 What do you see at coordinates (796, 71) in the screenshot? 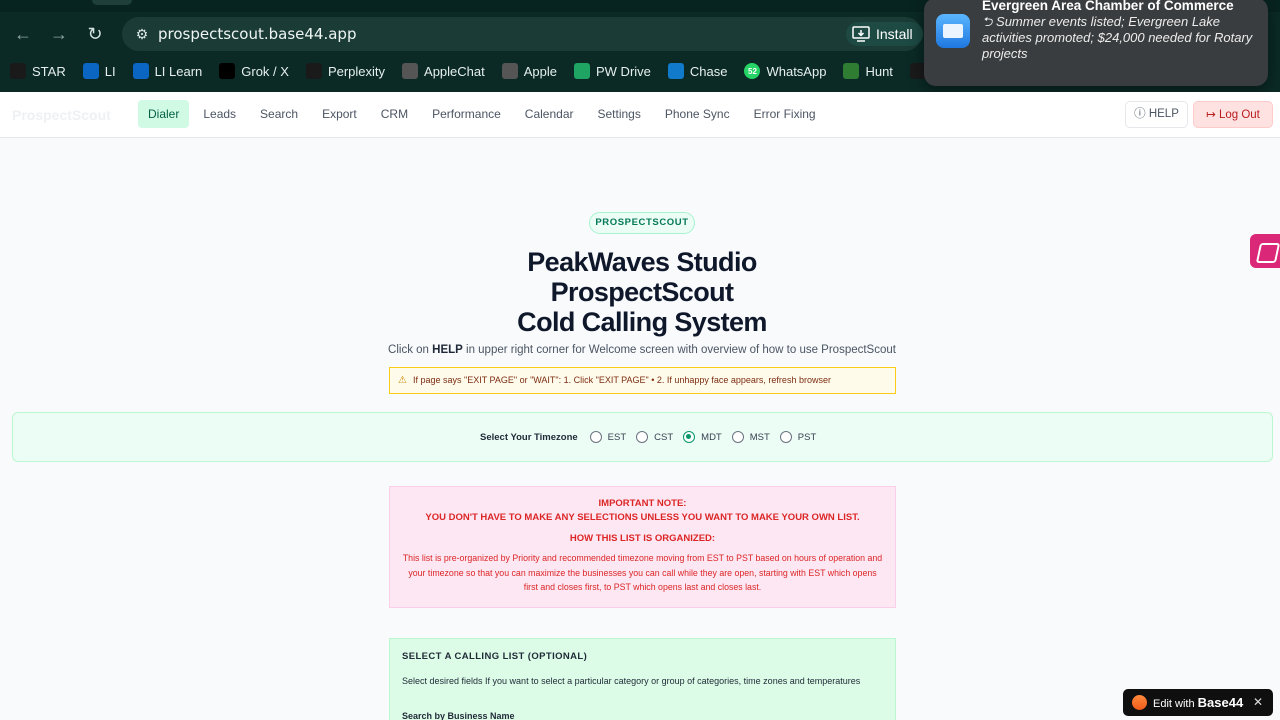
I see `bookmark-label: WhatsApp` at bounding box center [796, 71].